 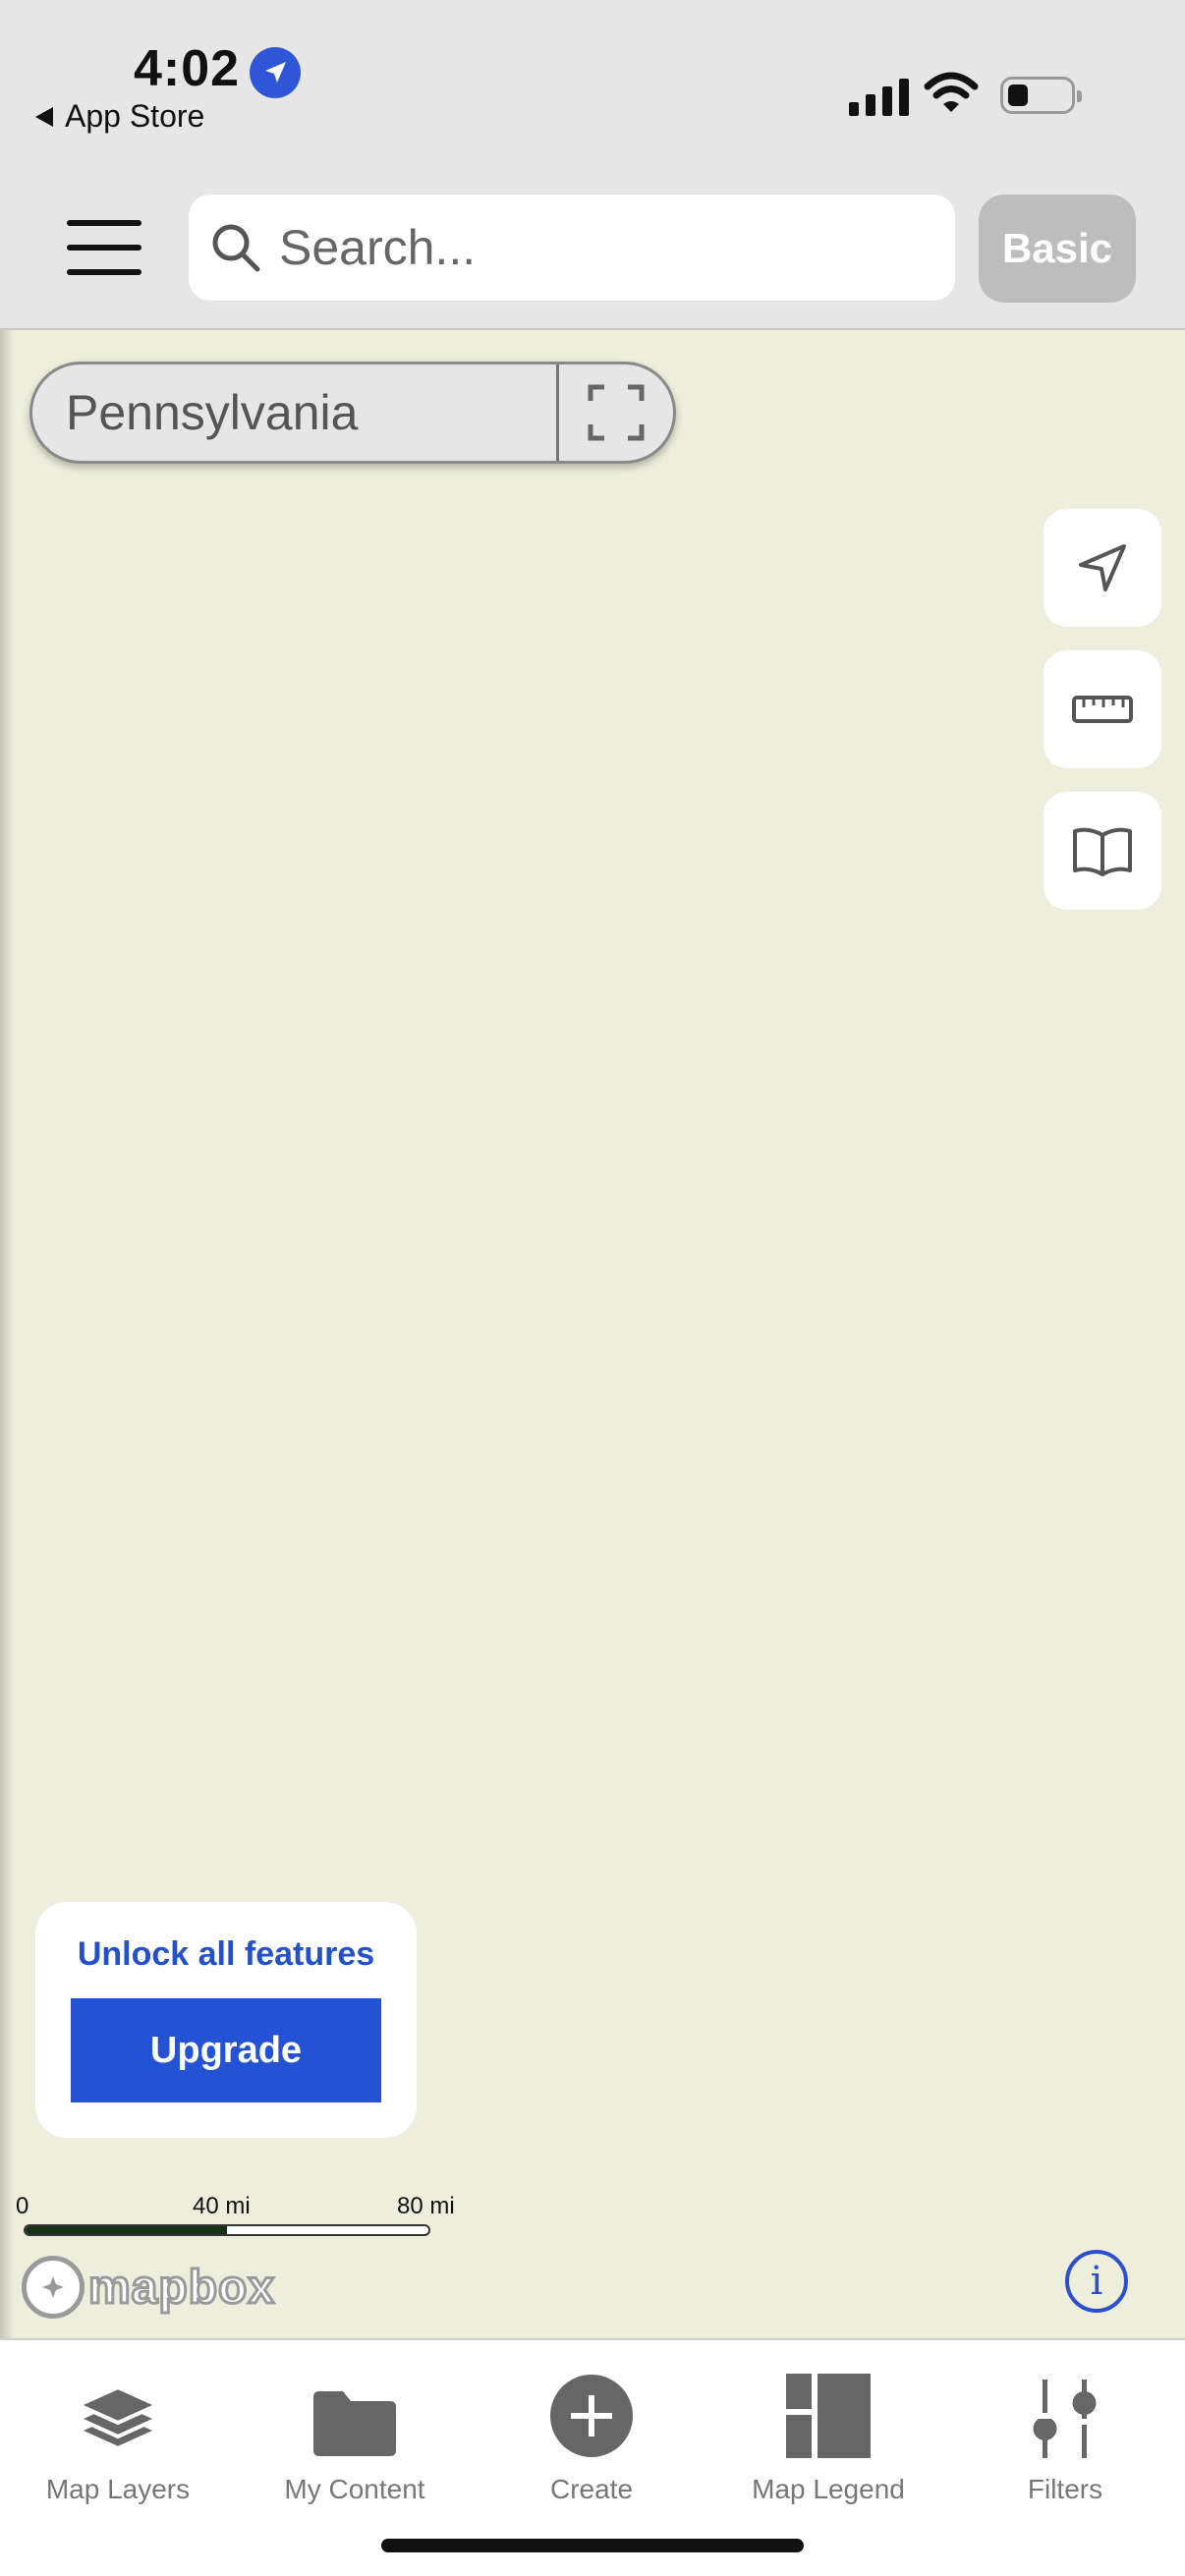 What do you see at coordinates (1096, 2281) in the screenshot?
I see `info-button: i` at bounding box center [1096, 2281].